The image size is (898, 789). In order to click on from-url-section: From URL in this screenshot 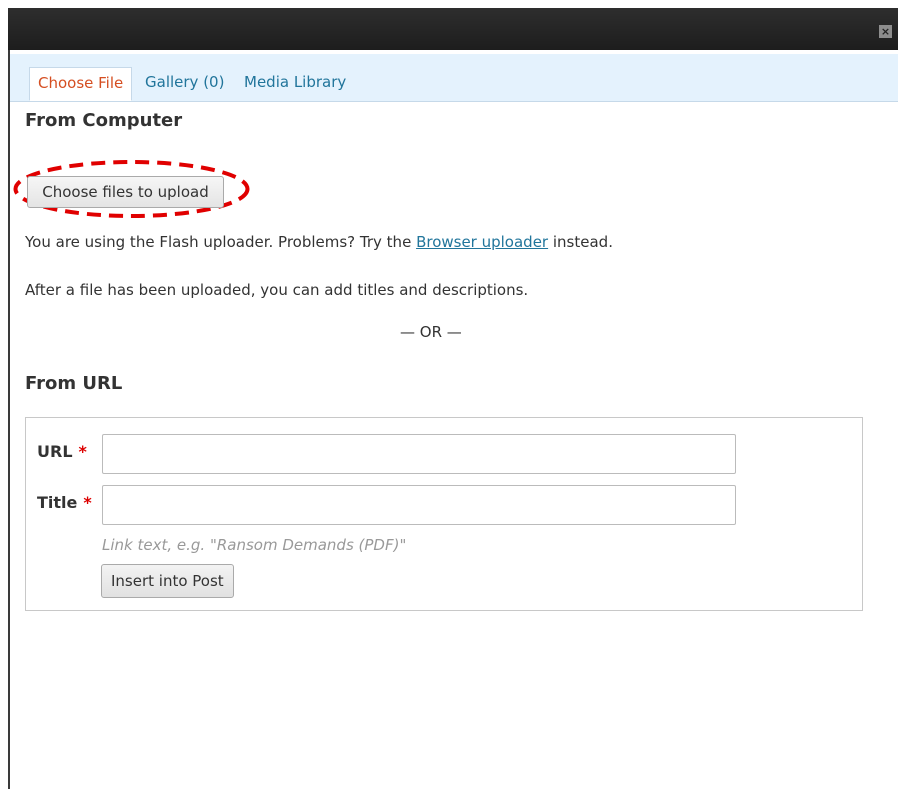, I will do `click(455, 383)`.